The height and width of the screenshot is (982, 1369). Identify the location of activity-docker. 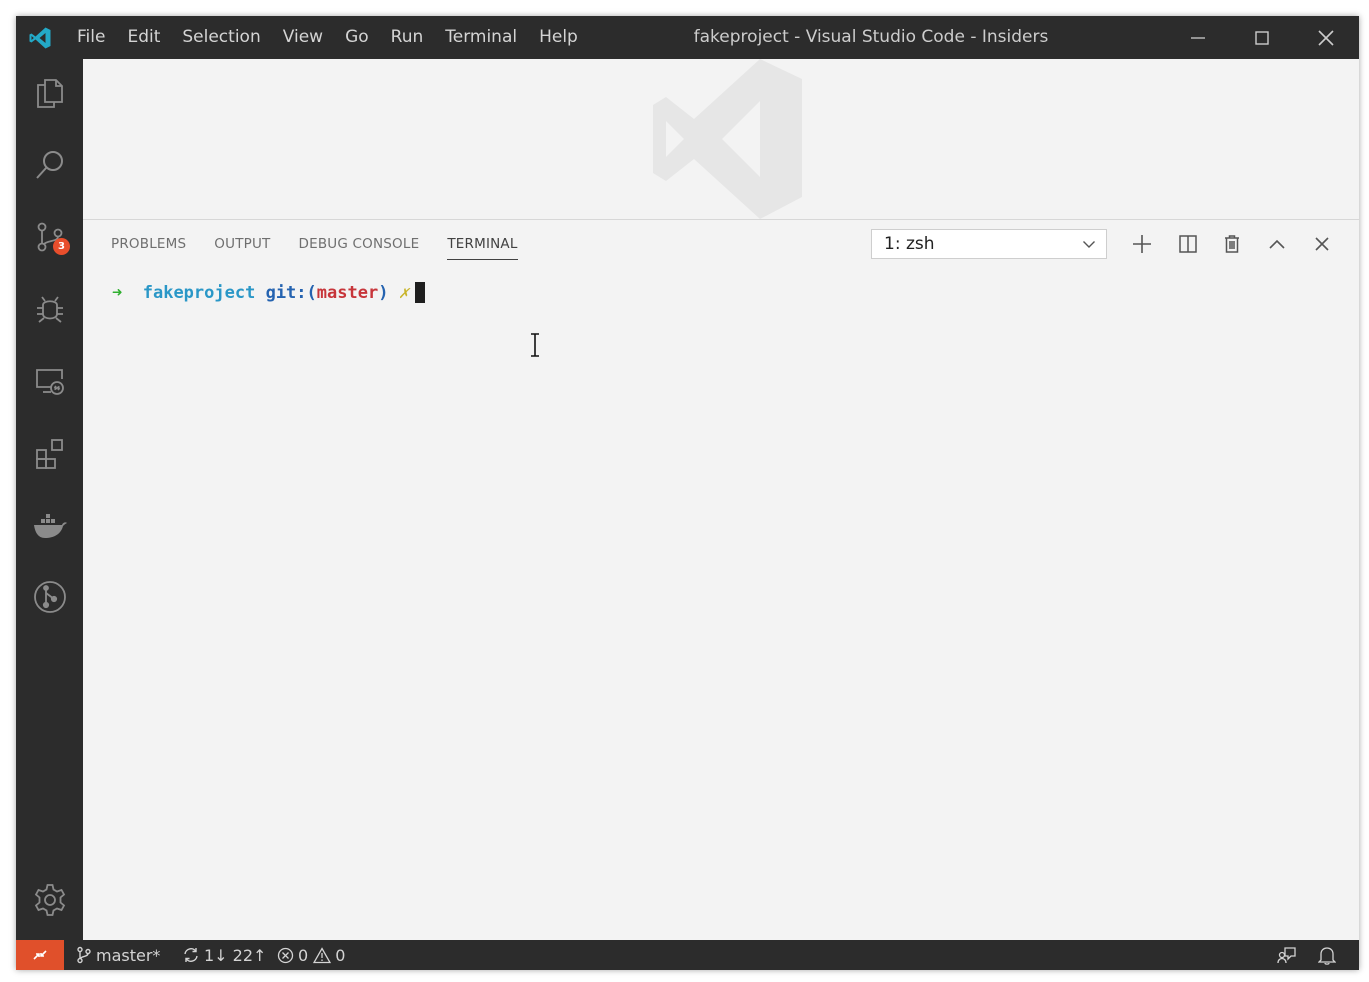
(49, 525).